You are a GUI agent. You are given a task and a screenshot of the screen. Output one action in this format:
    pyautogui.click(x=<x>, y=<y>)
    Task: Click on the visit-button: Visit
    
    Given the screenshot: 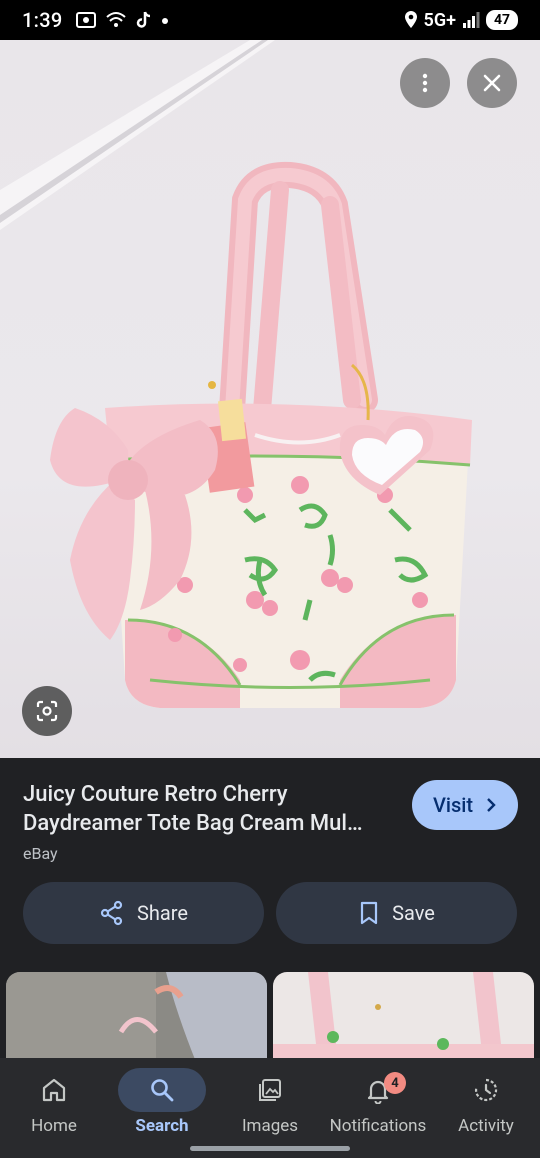 What is the action you would take?
    pyautogui.click(x=465, y=805)
    